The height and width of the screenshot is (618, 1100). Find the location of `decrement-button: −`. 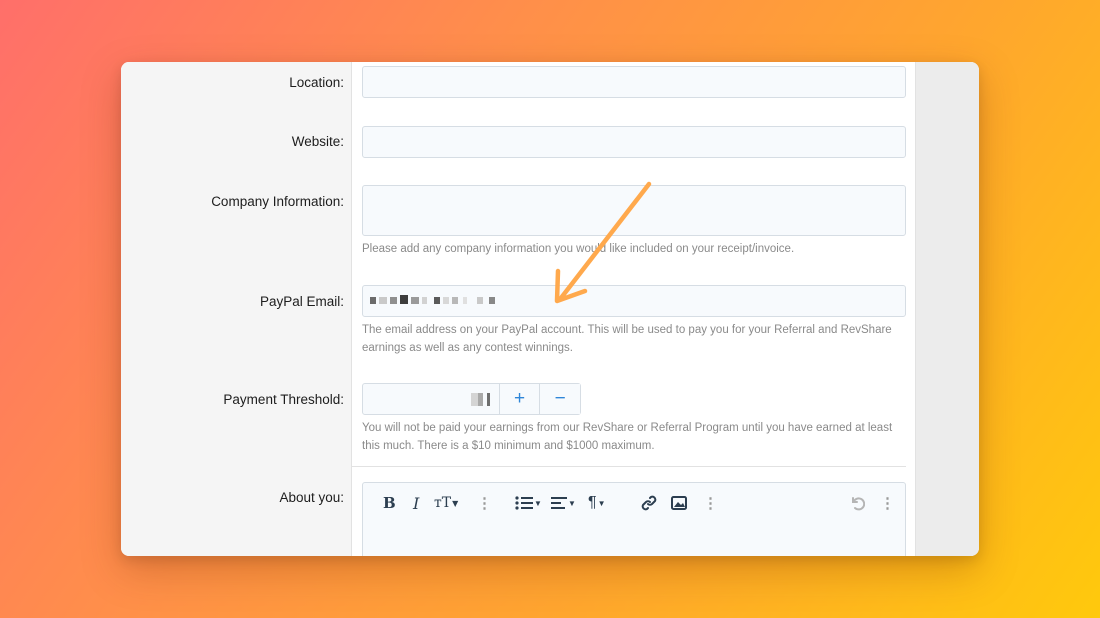

decrement-button: − is located at coordinates (559, 399).